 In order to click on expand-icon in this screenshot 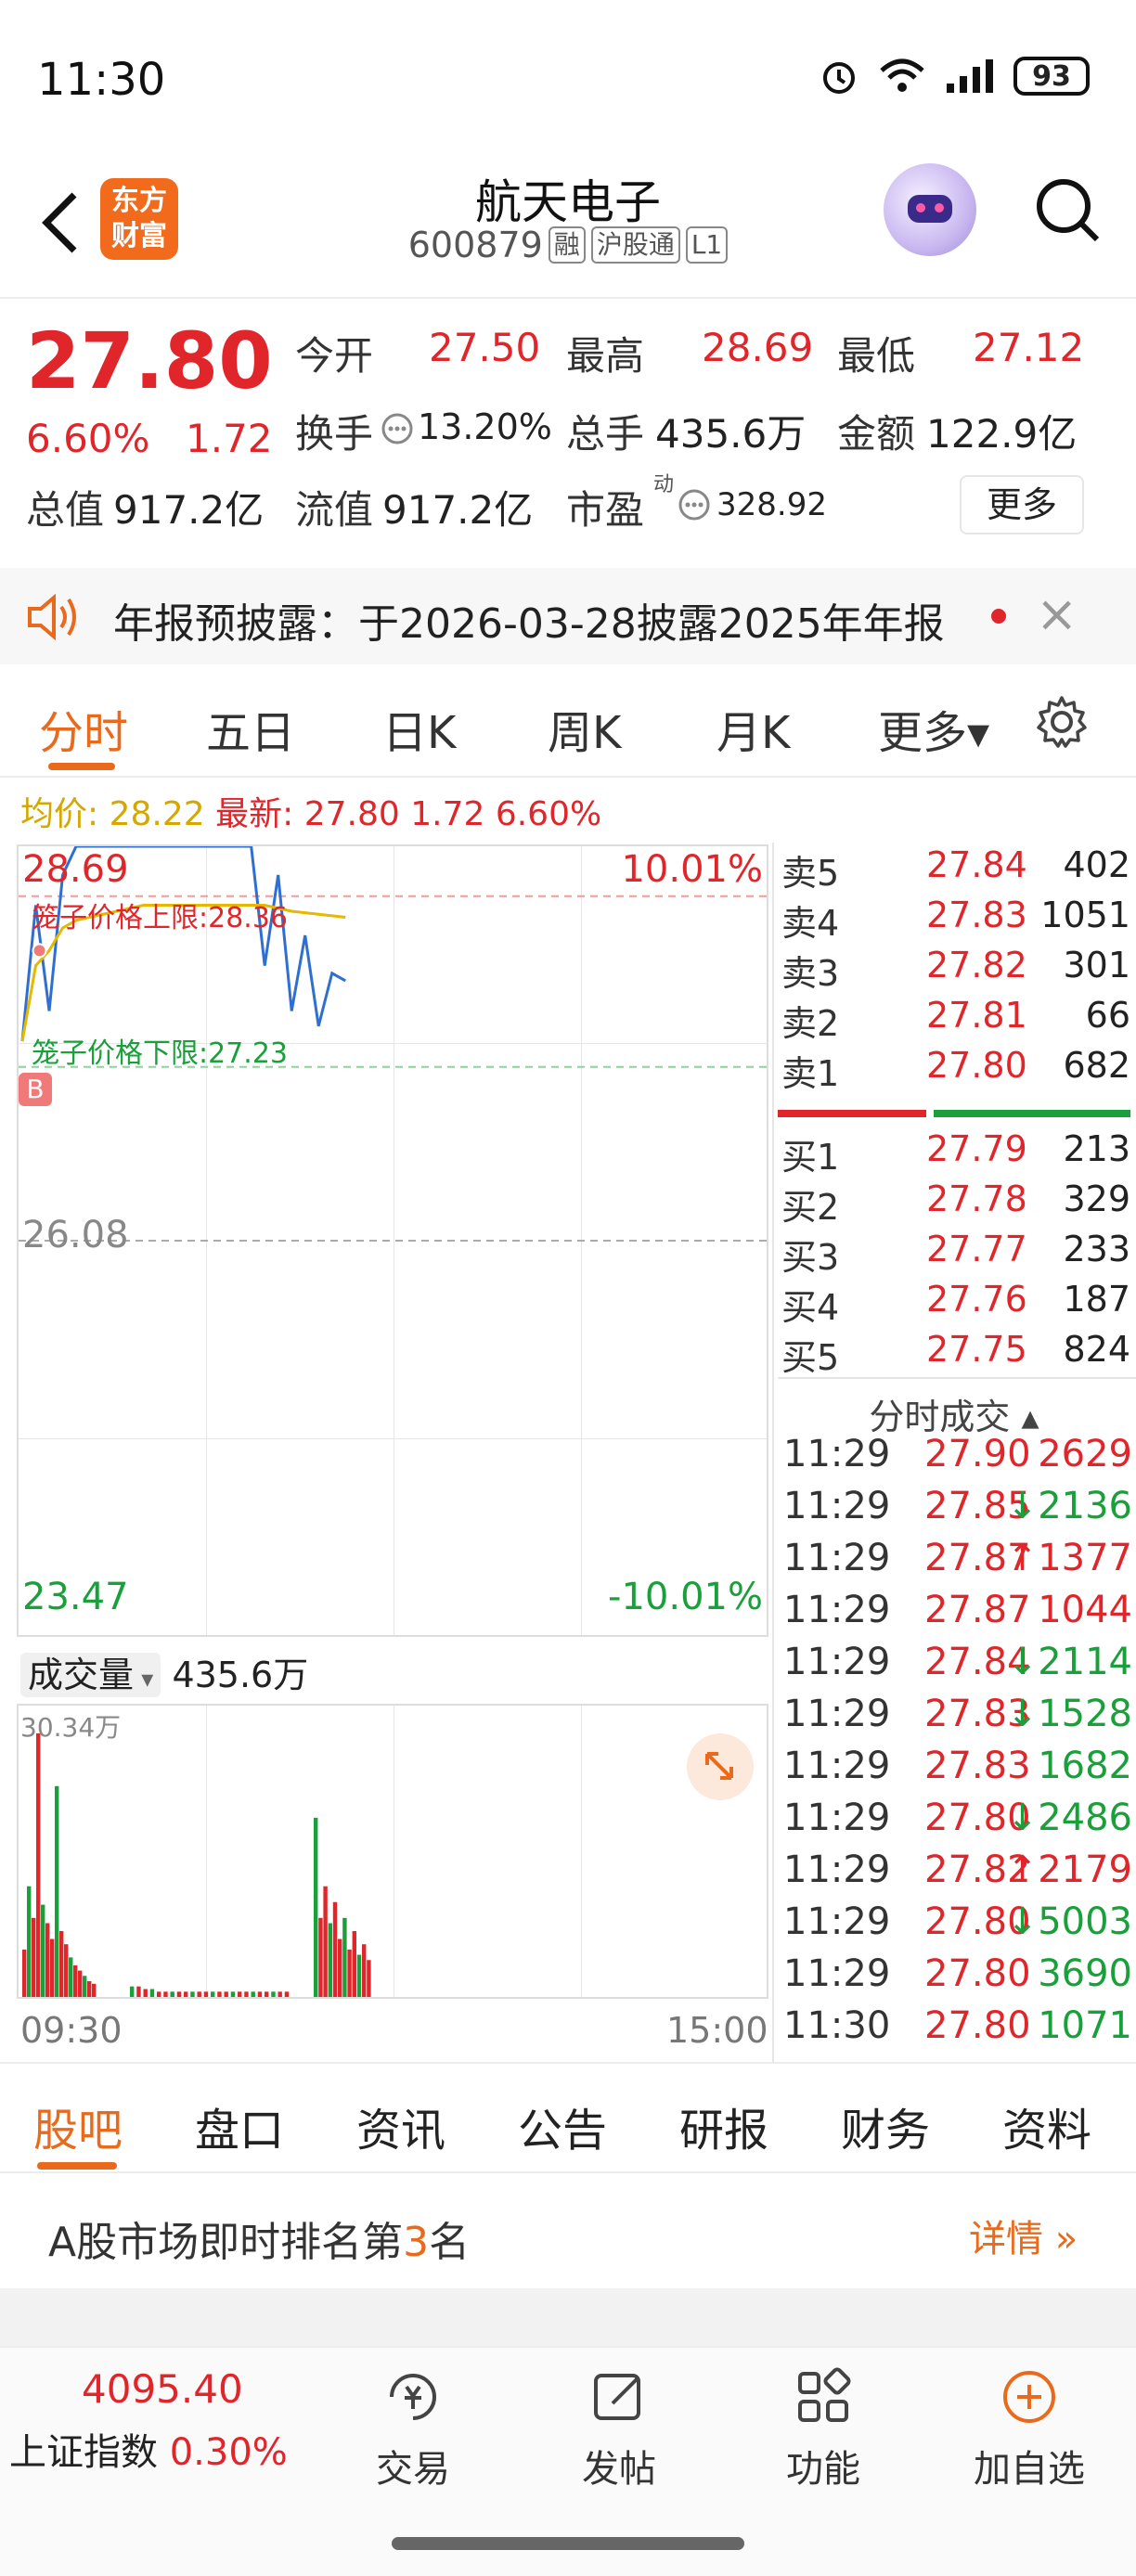, I will do `click(719, 1766)`.